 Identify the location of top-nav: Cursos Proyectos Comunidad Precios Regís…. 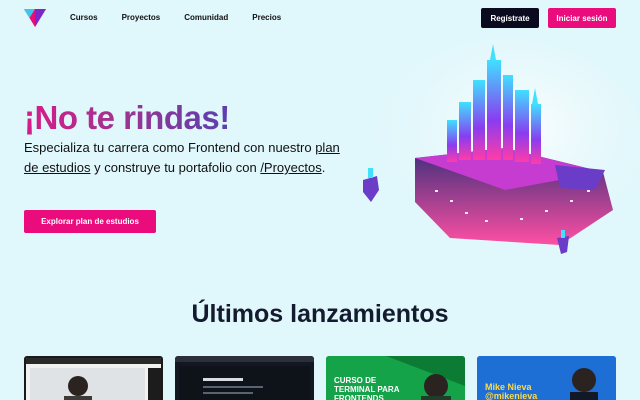
(320, 18).